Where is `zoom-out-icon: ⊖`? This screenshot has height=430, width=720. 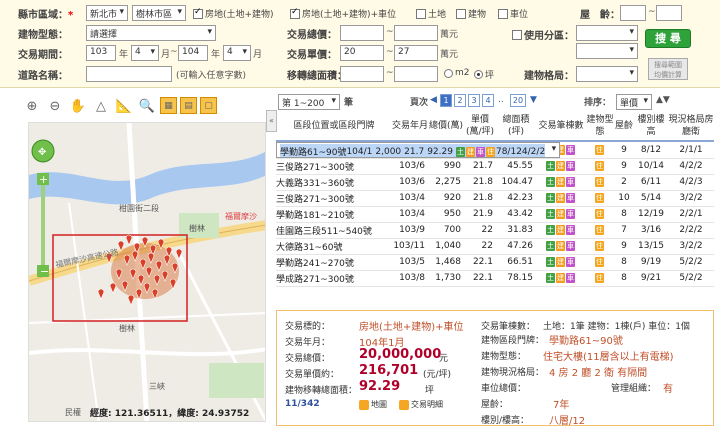
zoom-out-icon: ⊖ is located at coordinates (55, 106).